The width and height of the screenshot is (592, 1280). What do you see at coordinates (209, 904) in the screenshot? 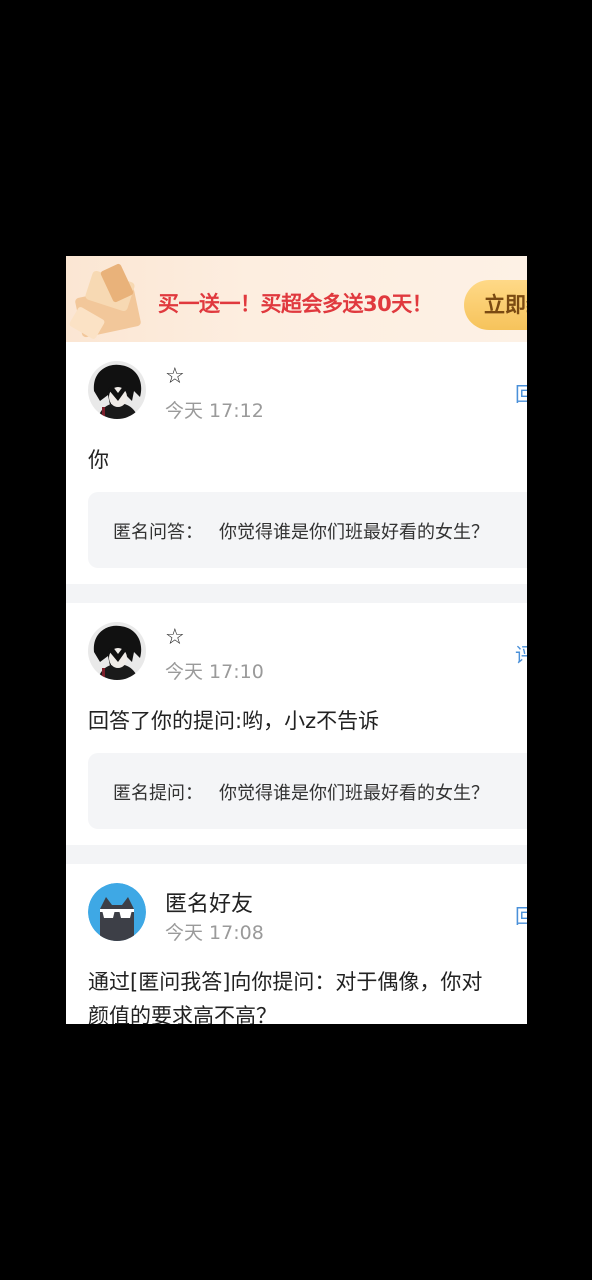
I see `sender-name: 匿名好友` at bounding box center [209, 904].